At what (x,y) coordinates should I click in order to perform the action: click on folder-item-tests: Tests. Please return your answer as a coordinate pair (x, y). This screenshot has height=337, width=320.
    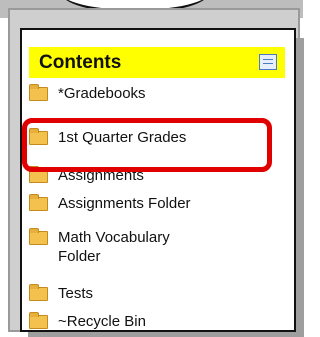
    Looking at the image, I should click on (61, 293).